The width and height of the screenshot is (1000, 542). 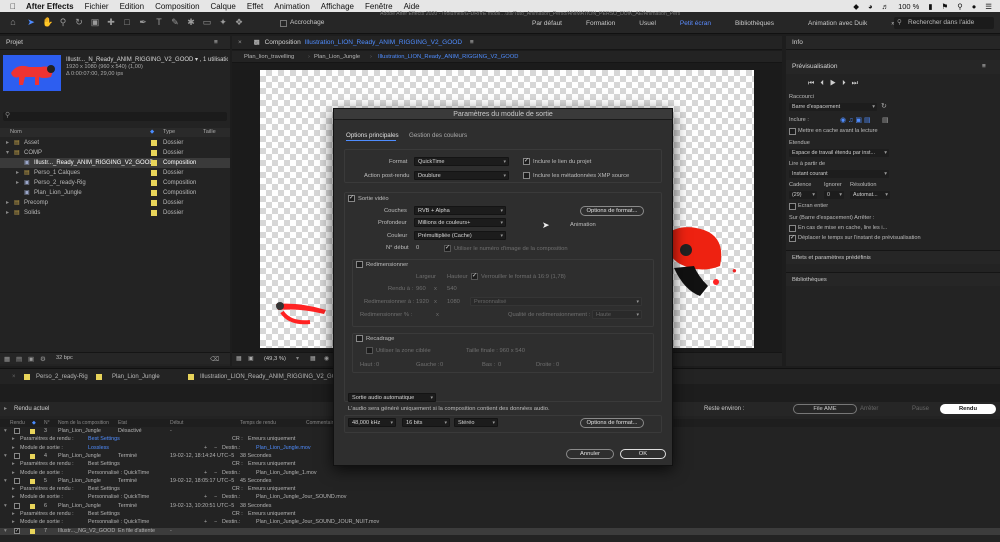 What do you see at coordinates (617, 314) in the screenshot?
I see `quality-select: Haute ▾` at bounding box center [617, 314].